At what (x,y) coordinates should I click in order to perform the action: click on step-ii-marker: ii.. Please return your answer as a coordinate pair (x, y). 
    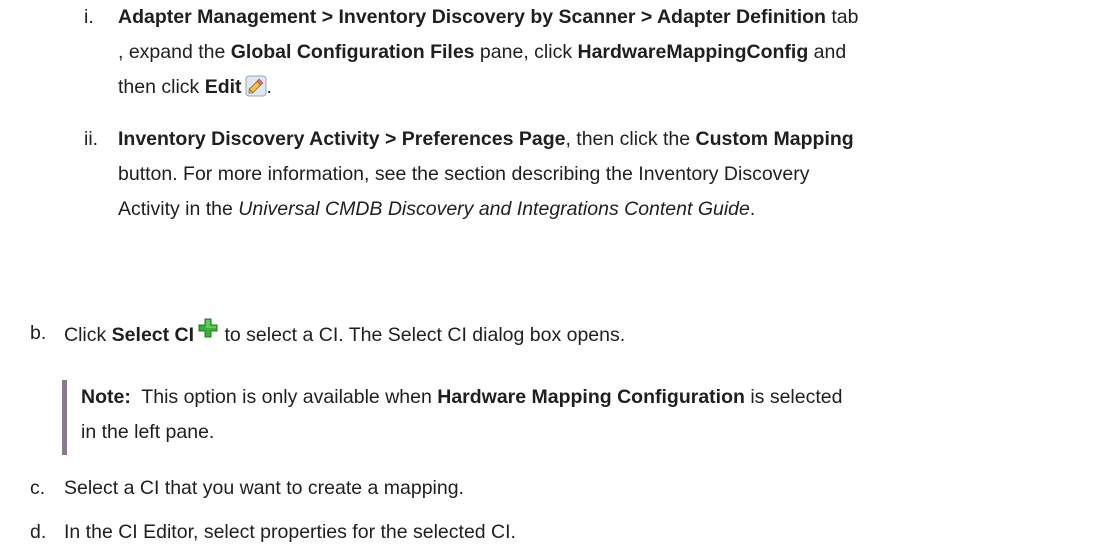
    Looking at the image, I should click on (91, 139).